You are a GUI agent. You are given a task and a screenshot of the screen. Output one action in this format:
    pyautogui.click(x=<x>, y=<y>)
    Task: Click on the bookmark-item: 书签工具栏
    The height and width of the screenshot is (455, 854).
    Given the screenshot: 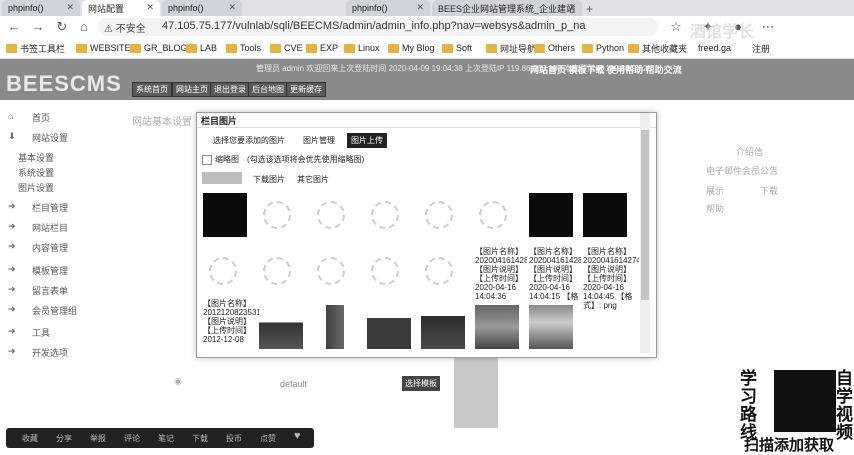 What is the action you would take?
    pyautogui.click(x=35, y=48)
    